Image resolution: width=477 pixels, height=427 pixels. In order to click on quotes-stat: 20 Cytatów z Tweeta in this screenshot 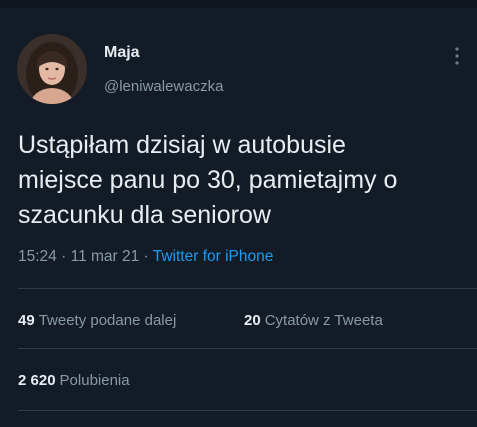, I will do `click(313, 320)`.